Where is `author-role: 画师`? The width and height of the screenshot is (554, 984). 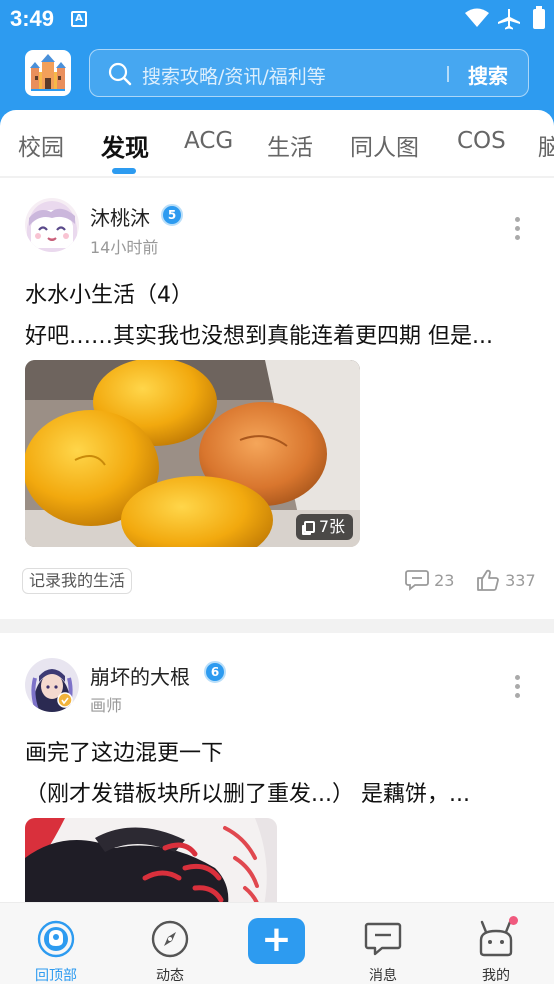
author-role: 画师 is located at coordinates (106, 705).